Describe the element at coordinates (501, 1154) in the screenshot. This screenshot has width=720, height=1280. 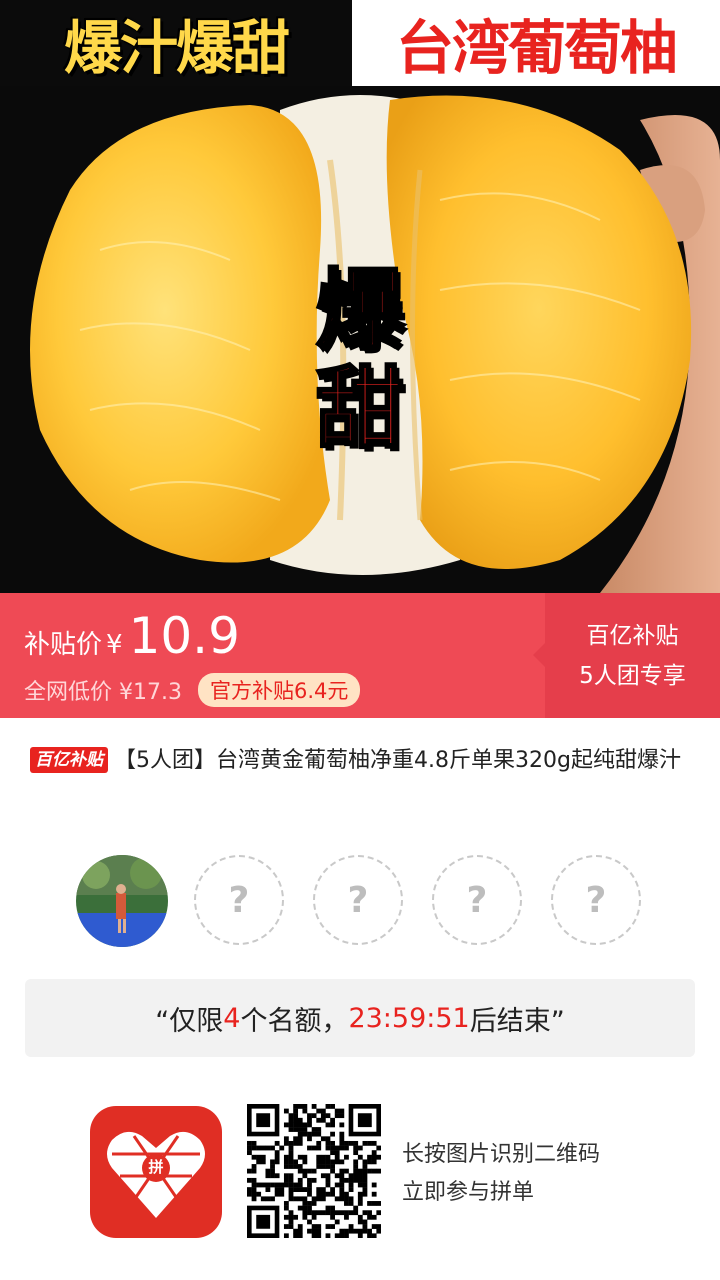
I see `qr-instruction-line-1: 长按图片识别二维码` at that location.